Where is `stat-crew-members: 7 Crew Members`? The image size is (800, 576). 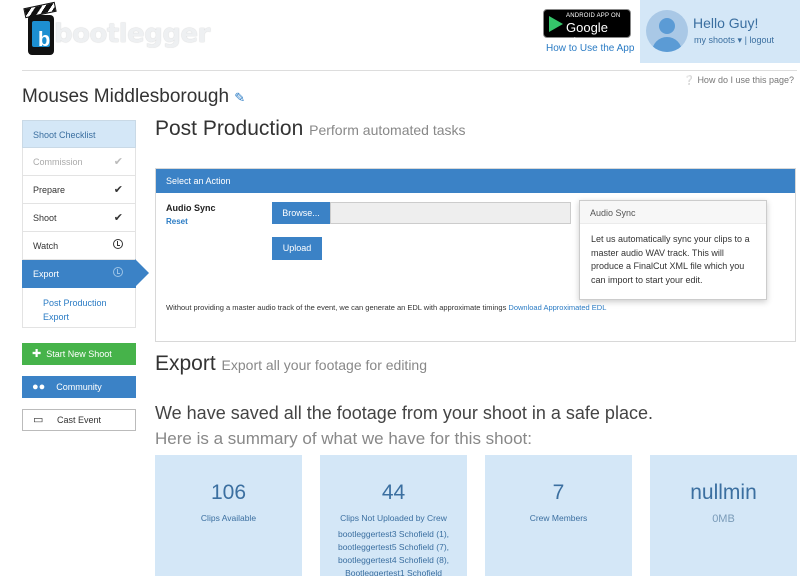
stat-crew-members: 7 Crew Members is located at coordinates (558, 515).